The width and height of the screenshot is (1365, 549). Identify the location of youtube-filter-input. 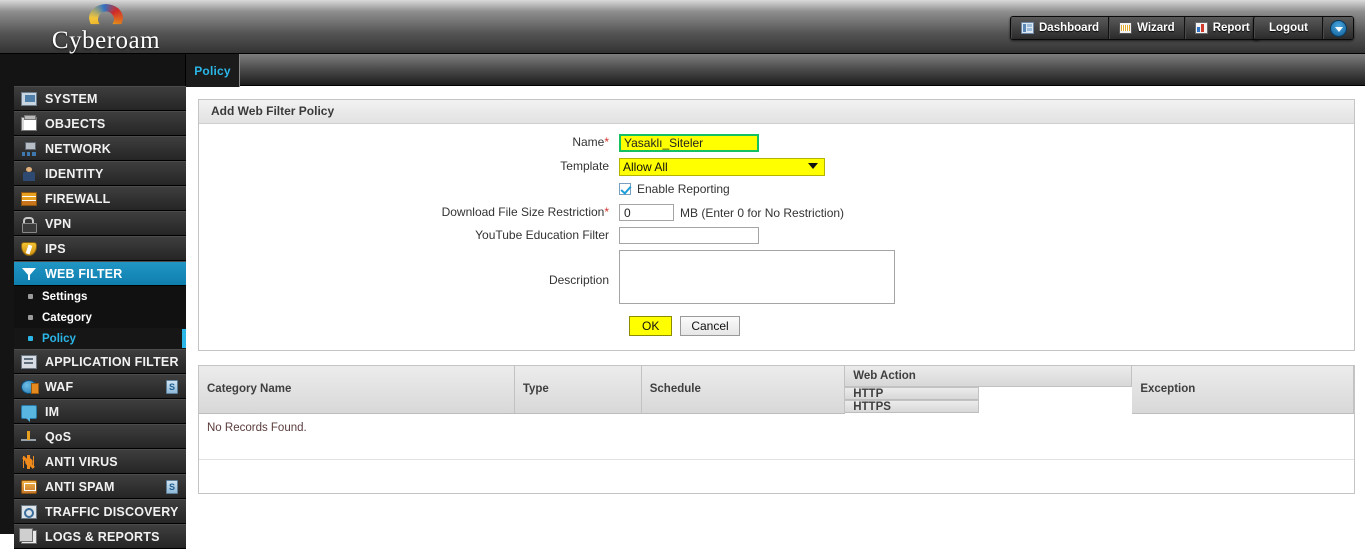
(689, 235).